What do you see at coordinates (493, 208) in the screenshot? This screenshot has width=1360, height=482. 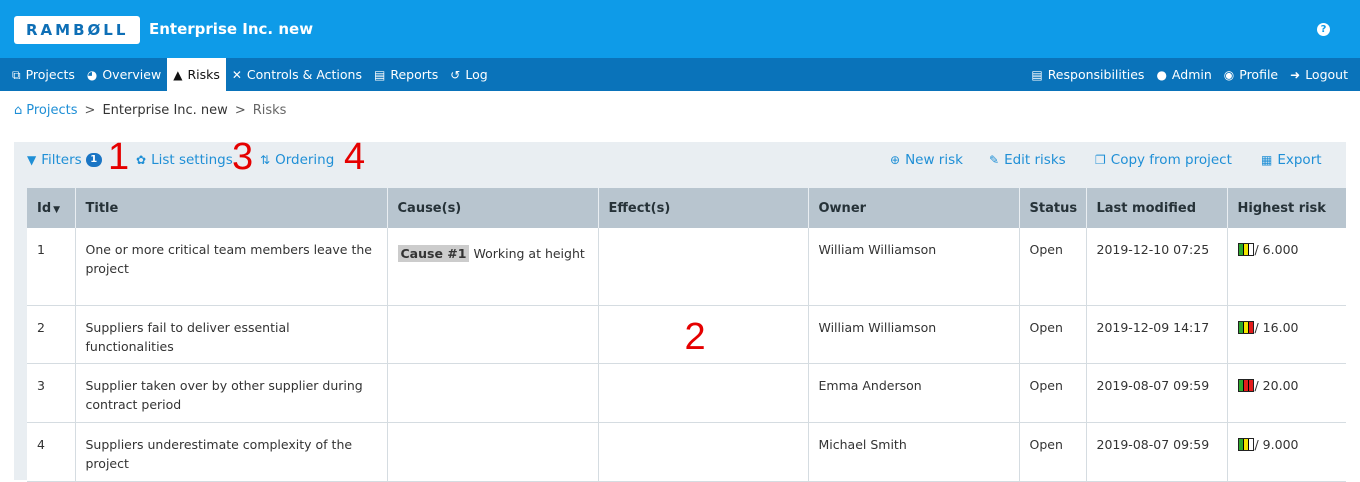 I see `column-header-causes: Cause(s)` at bounding box center [493, 208].